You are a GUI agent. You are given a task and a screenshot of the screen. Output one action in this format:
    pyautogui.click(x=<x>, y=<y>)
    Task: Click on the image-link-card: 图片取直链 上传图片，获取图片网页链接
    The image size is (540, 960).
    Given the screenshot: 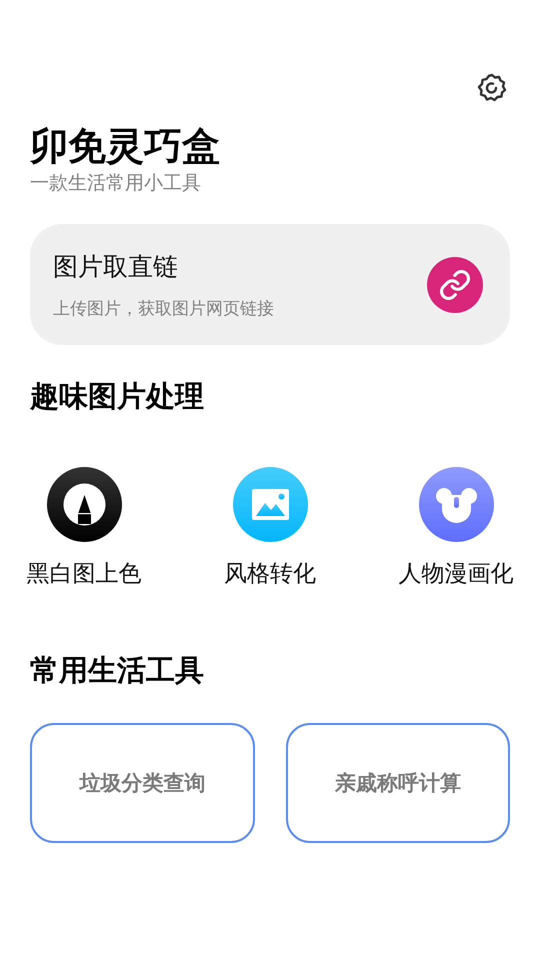 What is the action you would take?
    pyautogui.click(x=270, y=284)
    